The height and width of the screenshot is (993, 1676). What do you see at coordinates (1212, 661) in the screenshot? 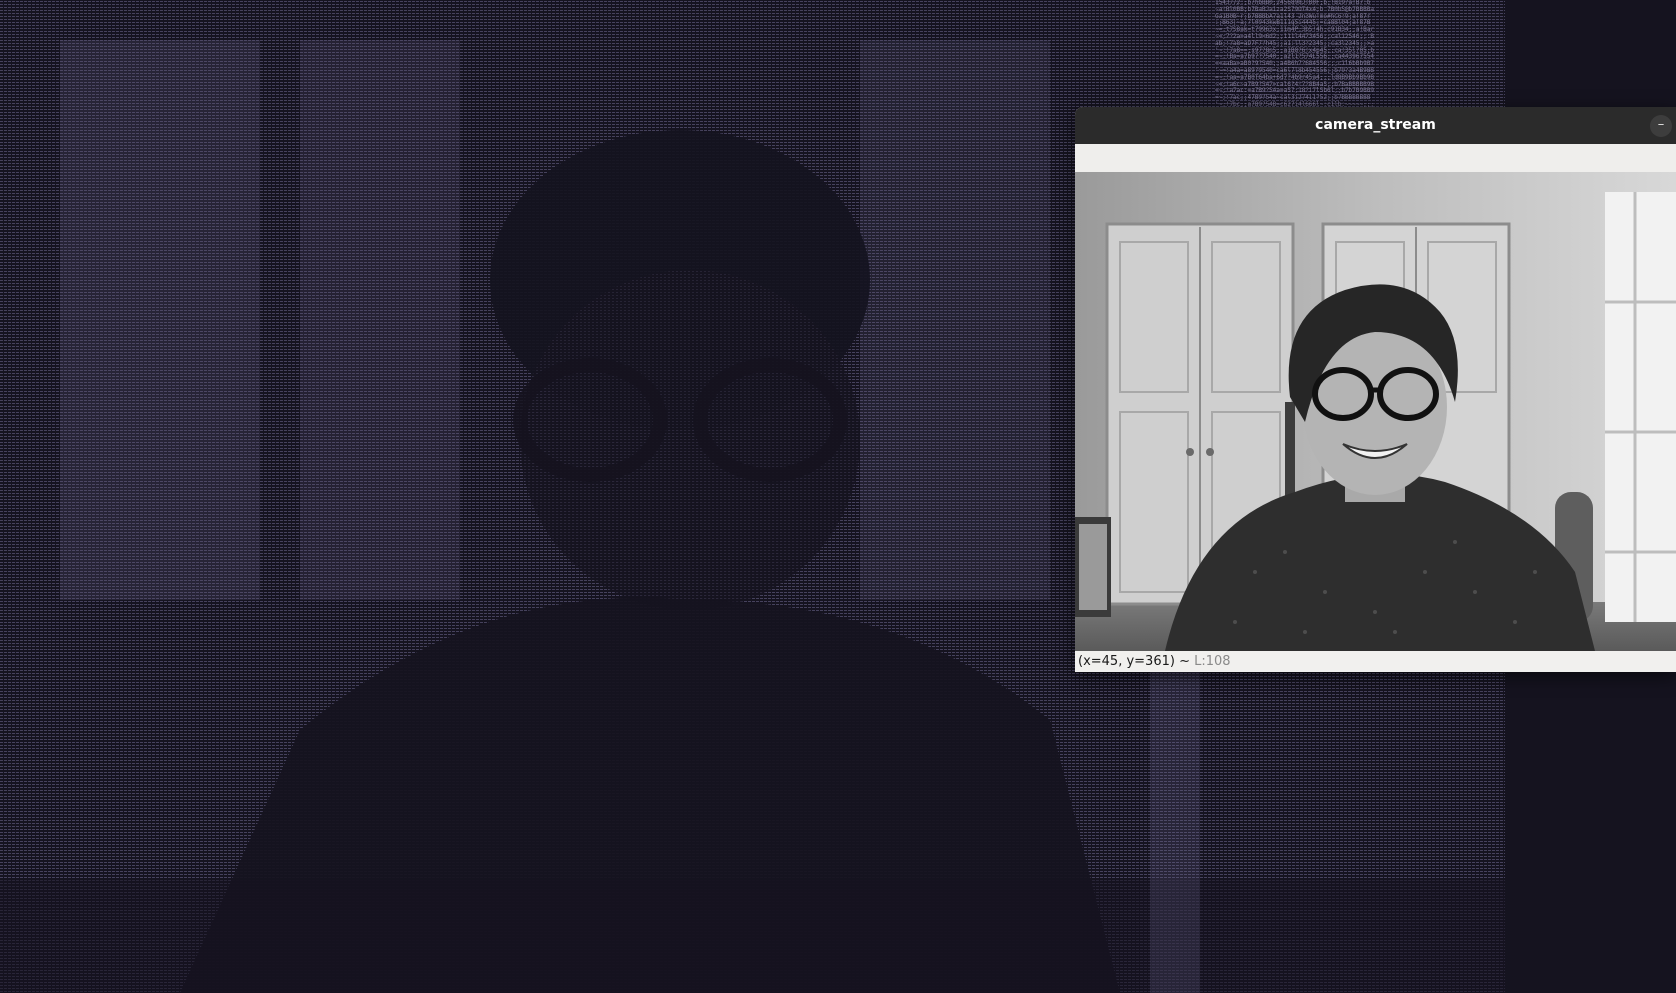
I see `luminance-value: L:108` at bounding box center [1212, 661].